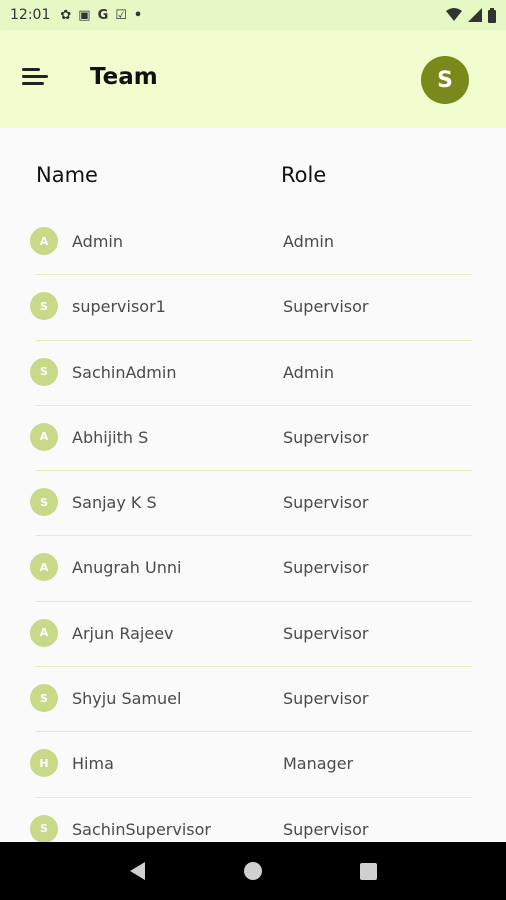  Describe the element at coordinates (30, 15) in the screenshot. I see `status-time: 12:01` at that location.